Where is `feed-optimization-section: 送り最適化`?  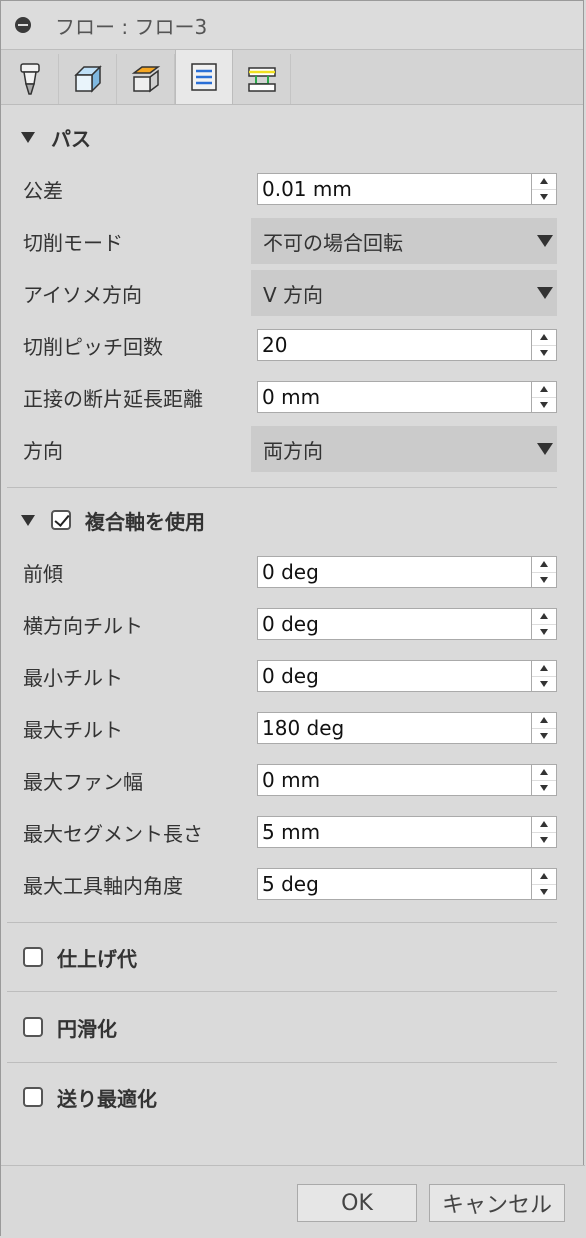
feed-optimization-section: 送り最適化 is located at coordinates (292, 1097).